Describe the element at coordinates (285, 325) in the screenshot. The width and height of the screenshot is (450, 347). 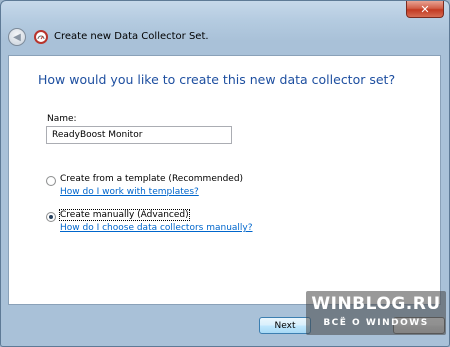
I see `next-button: Next` at that location.